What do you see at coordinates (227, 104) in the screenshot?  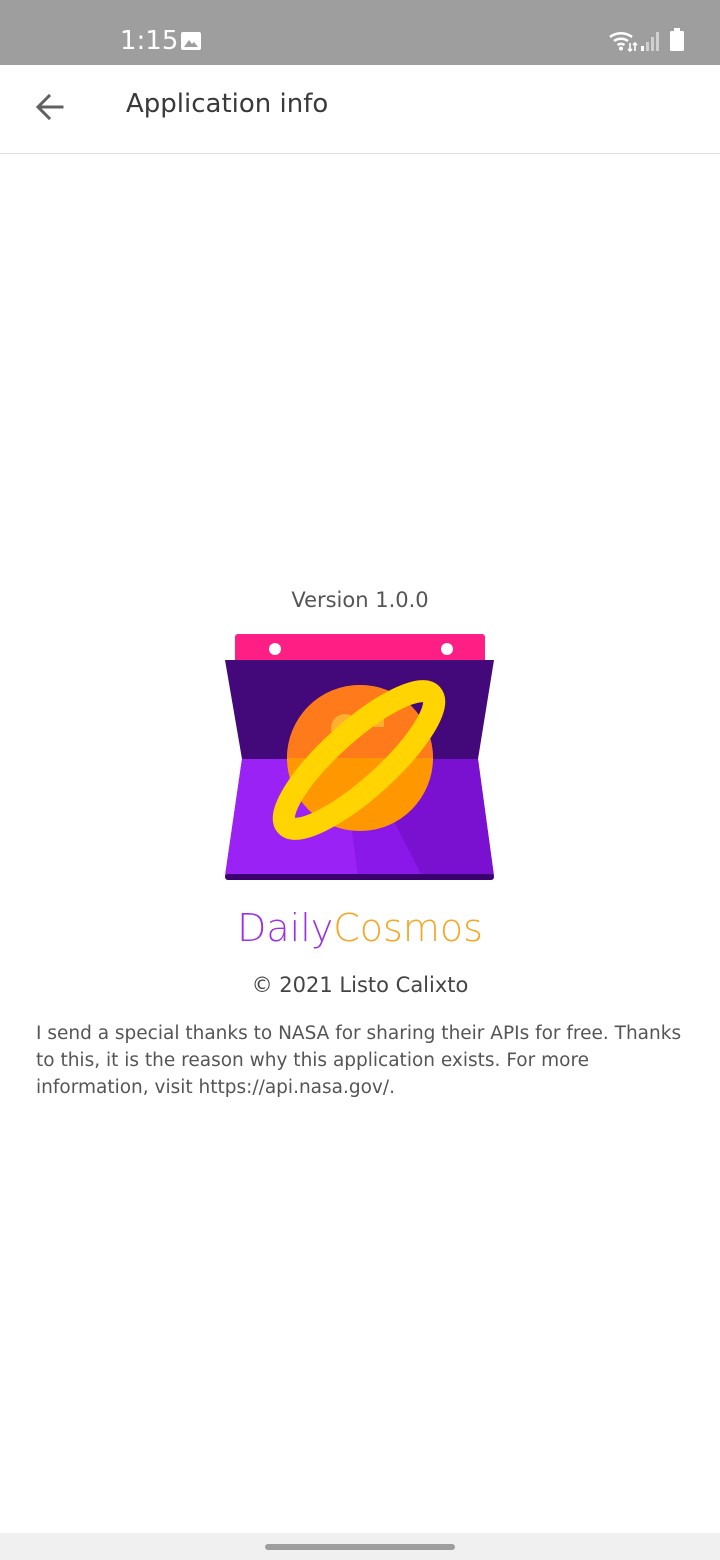 I see `page-title: Application info` at bounding box center [227, 104].